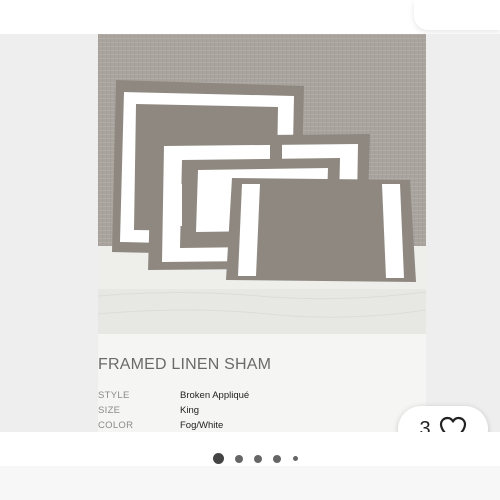 The height and width of the screenshot is (500, 500). Describe the element at coordinates (262, 397) in the screenshot. I see `spec-row-style: STYLE Broken Appliqué` at that location.